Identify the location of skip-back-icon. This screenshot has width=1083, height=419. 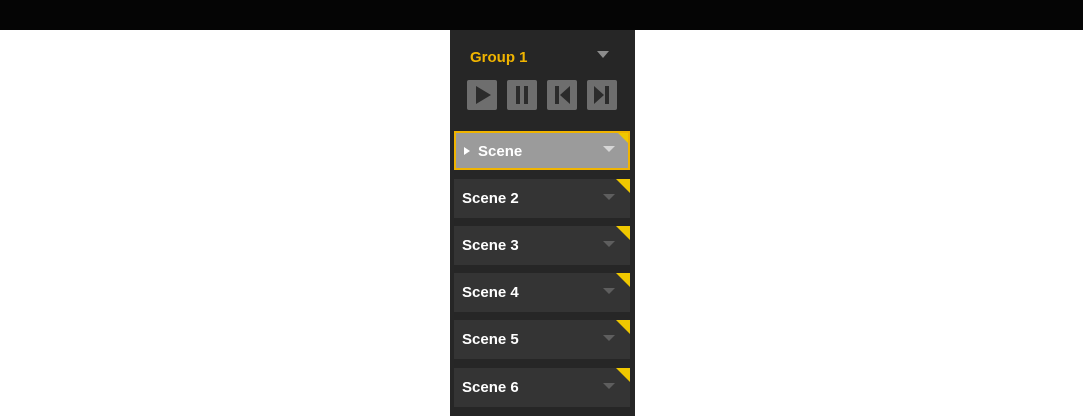
(562, 95).